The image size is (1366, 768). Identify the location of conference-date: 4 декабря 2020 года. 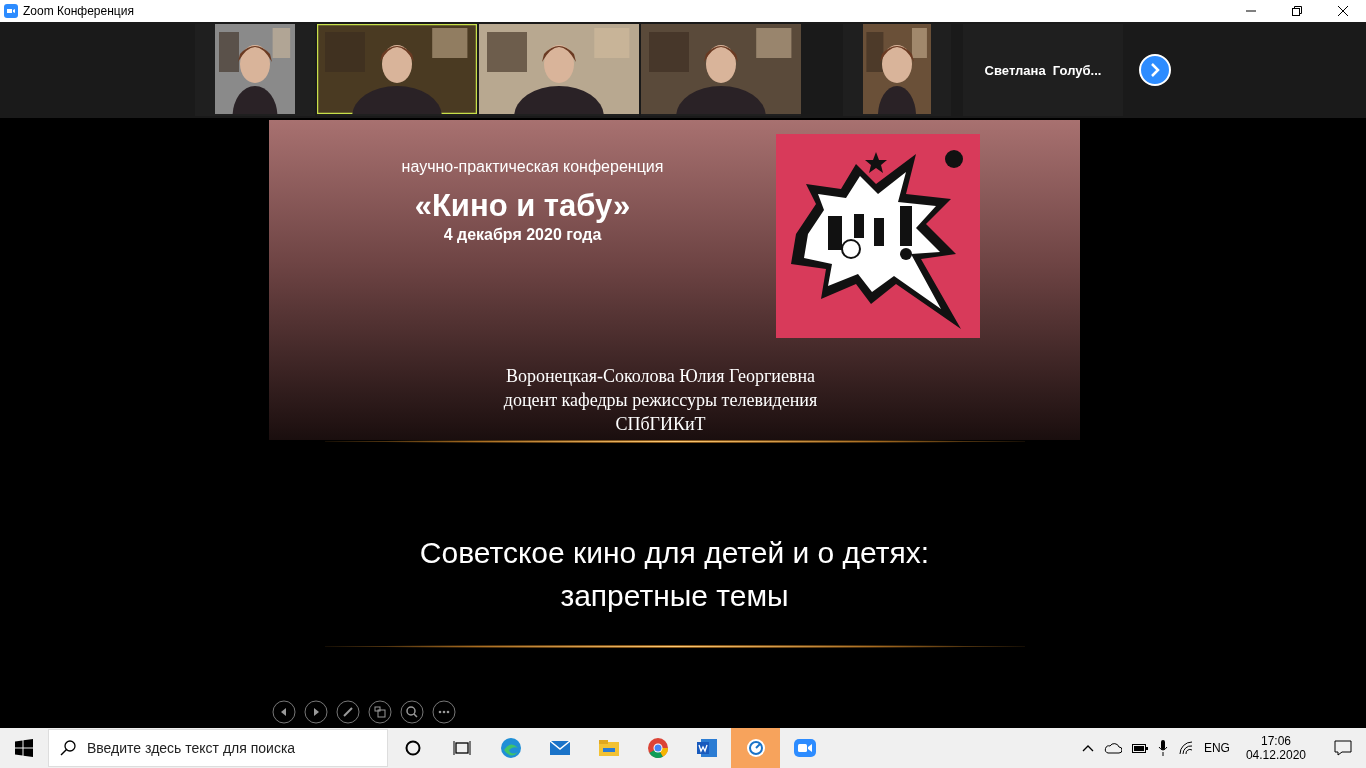
(522, 235).